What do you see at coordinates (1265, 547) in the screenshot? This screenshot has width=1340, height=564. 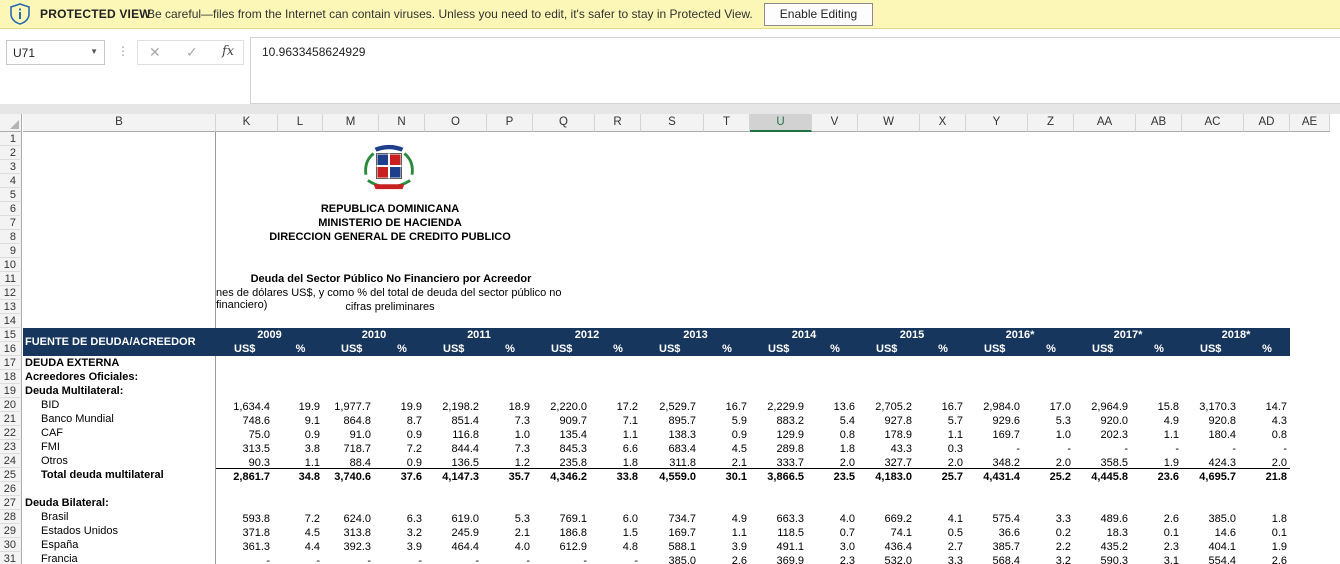 I see `table-cell: 1.9` at bounding box center [1265, 547].